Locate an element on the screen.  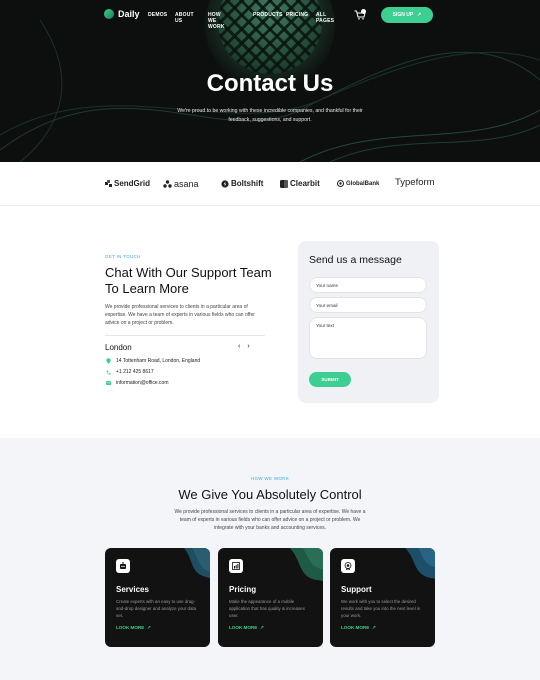
chevron-left-icon: ‹ is located at coordinates (239, 346).